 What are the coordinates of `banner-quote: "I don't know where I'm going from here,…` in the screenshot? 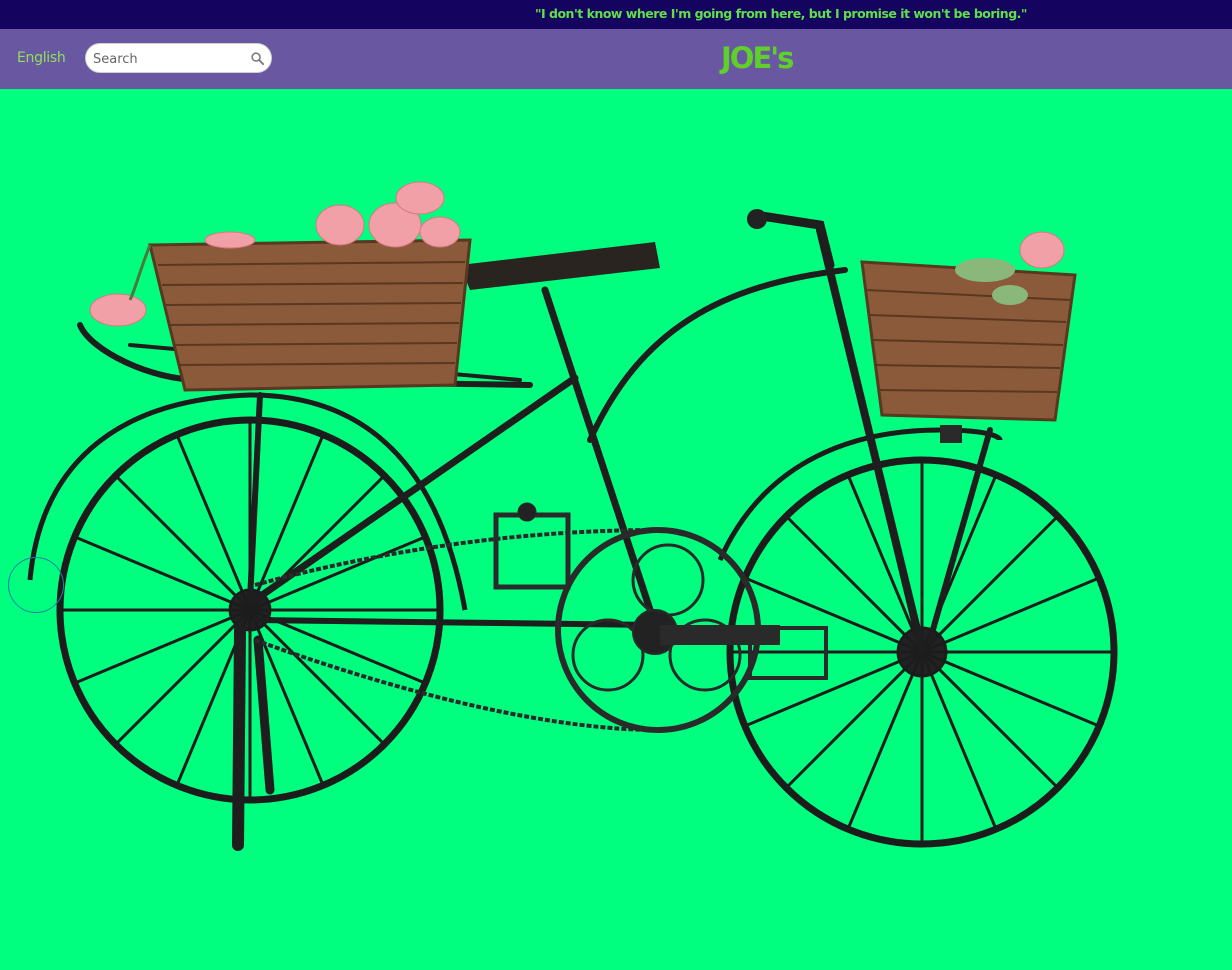 It's located at (781, 13).